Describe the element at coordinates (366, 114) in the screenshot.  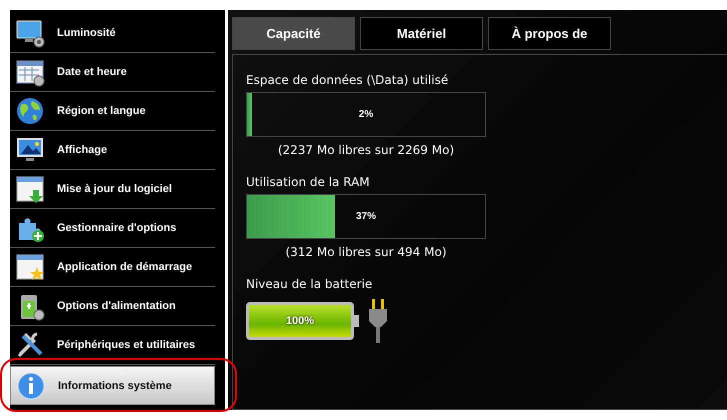
I see `percent-label: 2%` at that location.